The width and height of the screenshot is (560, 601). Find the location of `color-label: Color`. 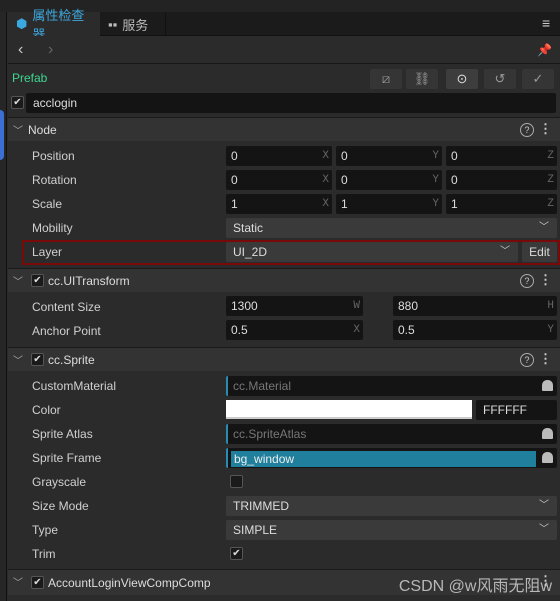

color-label: Color is located at coordinates (46, 410).